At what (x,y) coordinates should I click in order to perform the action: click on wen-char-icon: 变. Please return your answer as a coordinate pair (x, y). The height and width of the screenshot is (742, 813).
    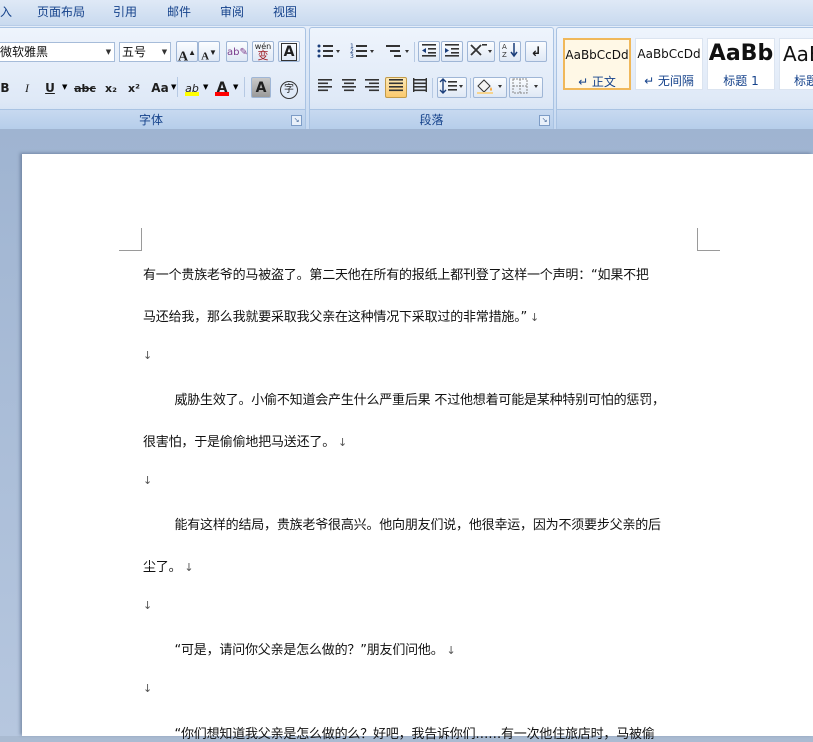
    Looking at the image, I should click on (263, 55).